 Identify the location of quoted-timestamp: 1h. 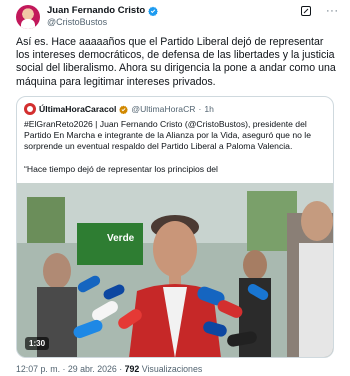
(209, 109).